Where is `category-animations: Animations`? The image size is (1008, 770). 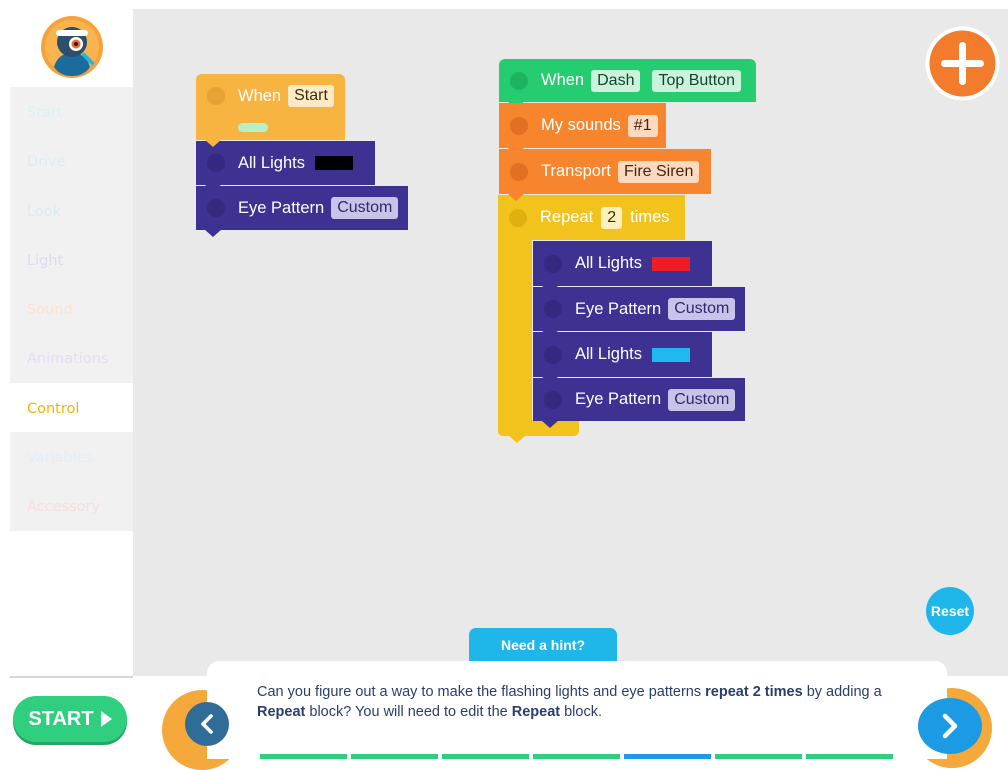 category-animations: Animations is located at coordinates (71, 358).